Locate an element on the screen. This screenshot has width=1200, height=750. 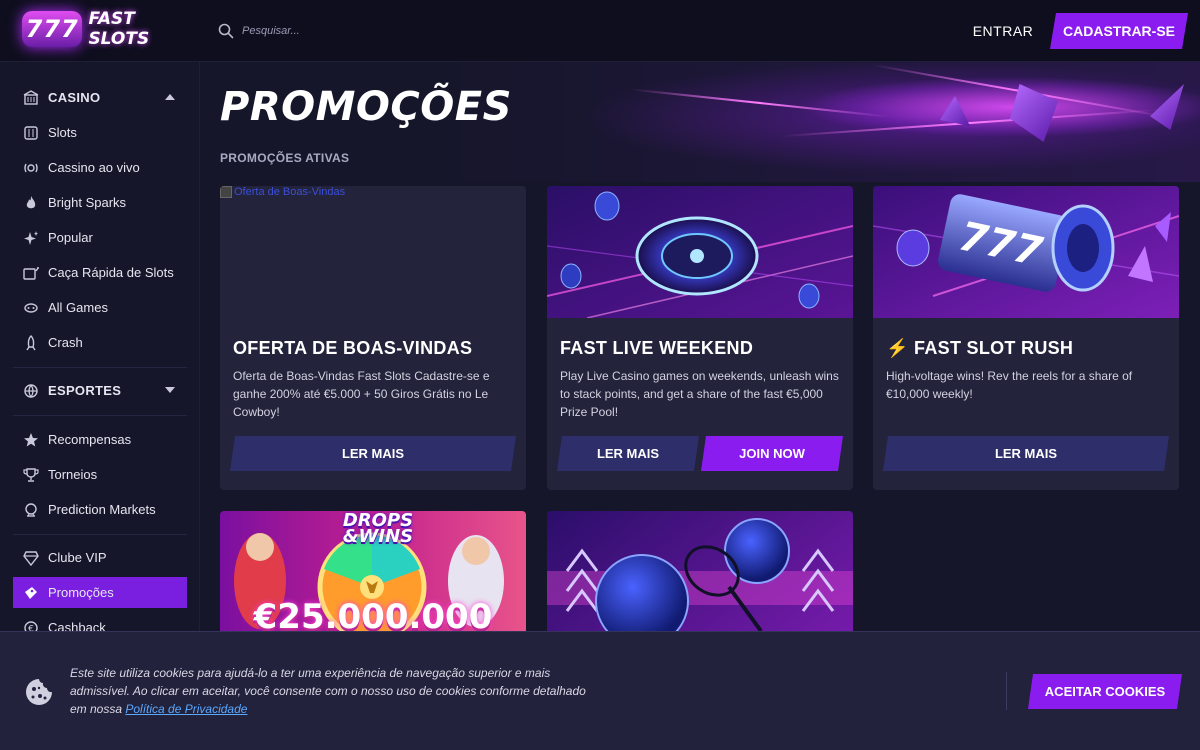
sidebar-section-casino: CASINO is located at coordinates (100, 97).